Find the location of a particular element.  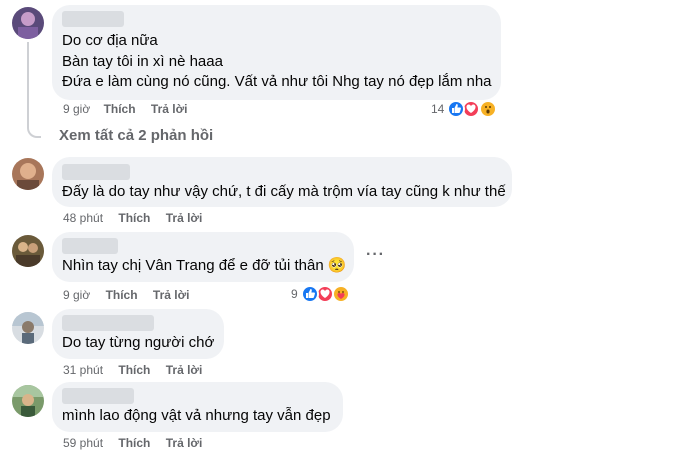

comment-text: Do tay từng người chớ is located at coordinates (138, 342).